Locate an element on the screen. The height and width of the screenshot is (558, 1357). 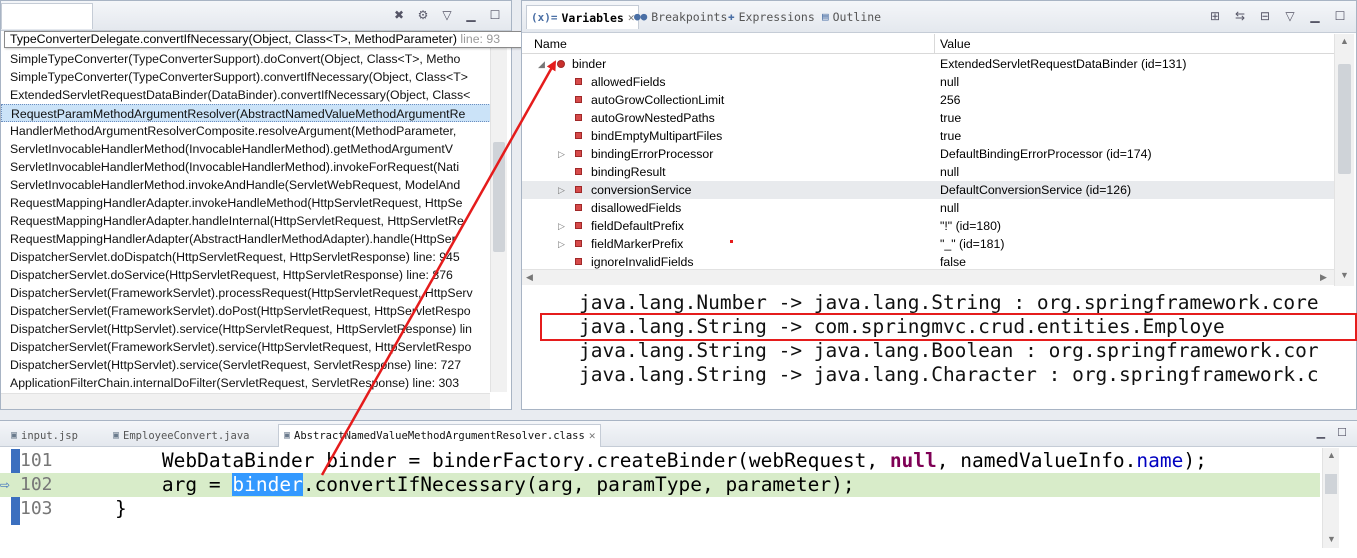
variable-row: bindingResult null is located at coordinates (928, 172).